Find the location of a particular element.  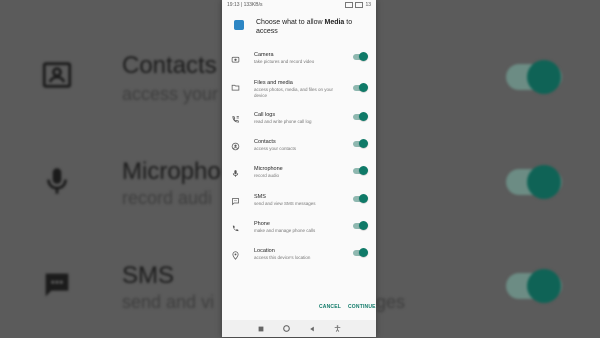

bg-subtitle: record audi is located at coordinates (167, 198).